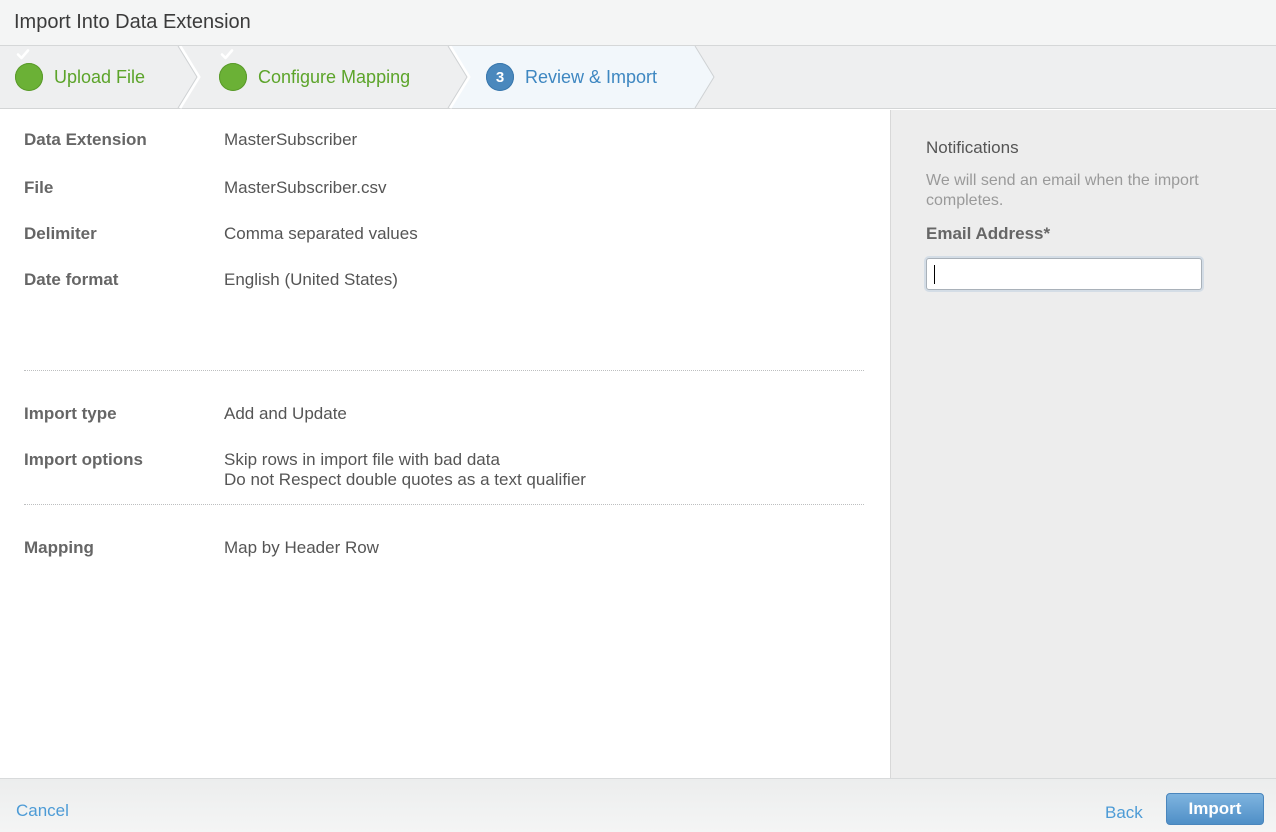 This screenshot has width=1276, height=832. What do you see at coordinates (291, 139) in the screenshot?
I see `summary-value: MasterSubscriber` at bounding box center [291, 139].